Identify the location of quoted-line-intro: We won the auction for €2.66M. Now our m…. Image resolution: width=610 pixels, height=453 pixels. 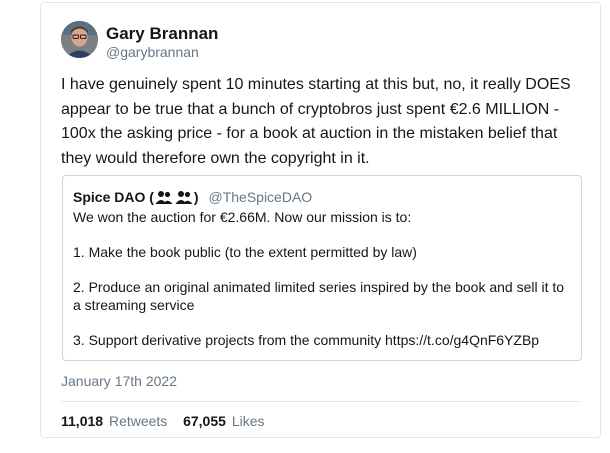
(242, 217).